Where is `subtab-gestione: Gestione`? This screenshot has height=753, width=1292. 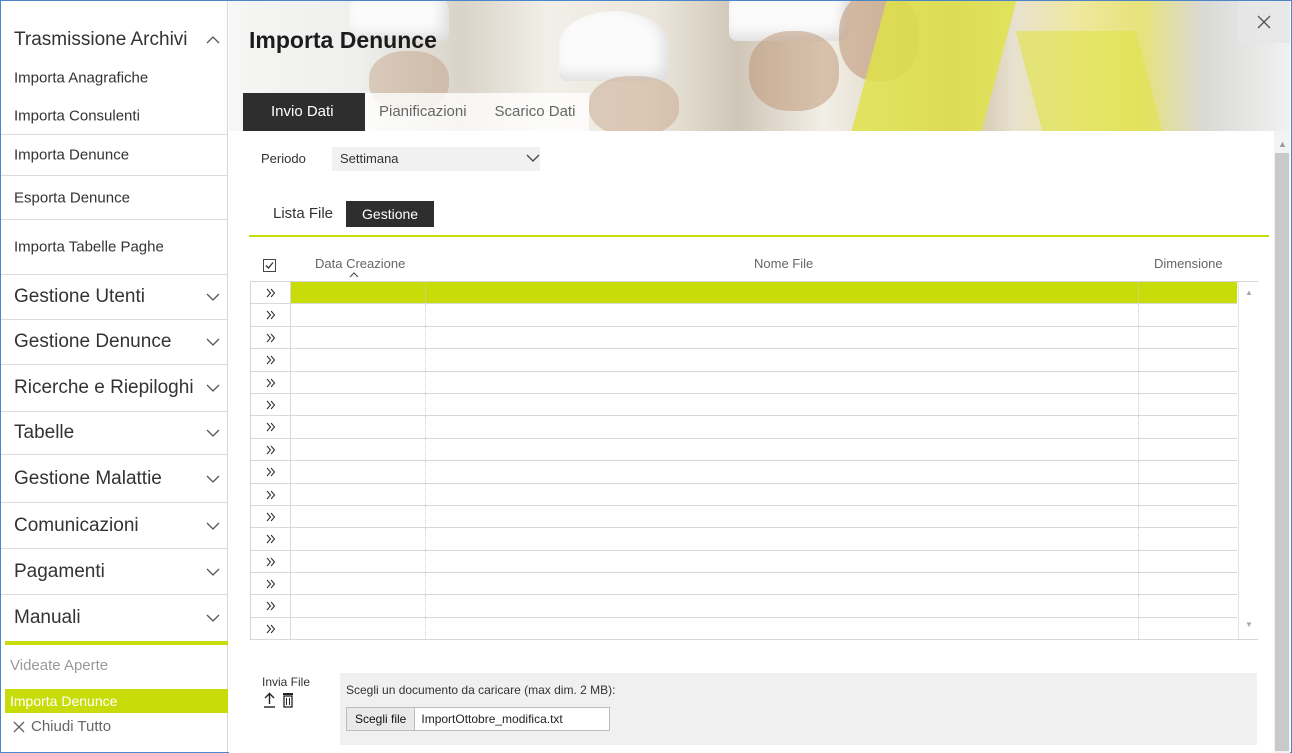 subtab-gestione: Gestione is located at coordinates (390, 214).